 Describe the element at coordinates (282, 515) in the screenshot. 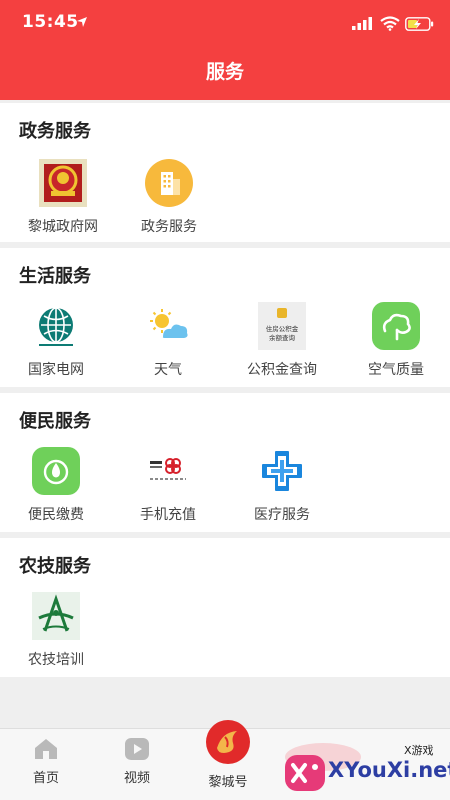

I see `service-label: 医疗服务` at that location.